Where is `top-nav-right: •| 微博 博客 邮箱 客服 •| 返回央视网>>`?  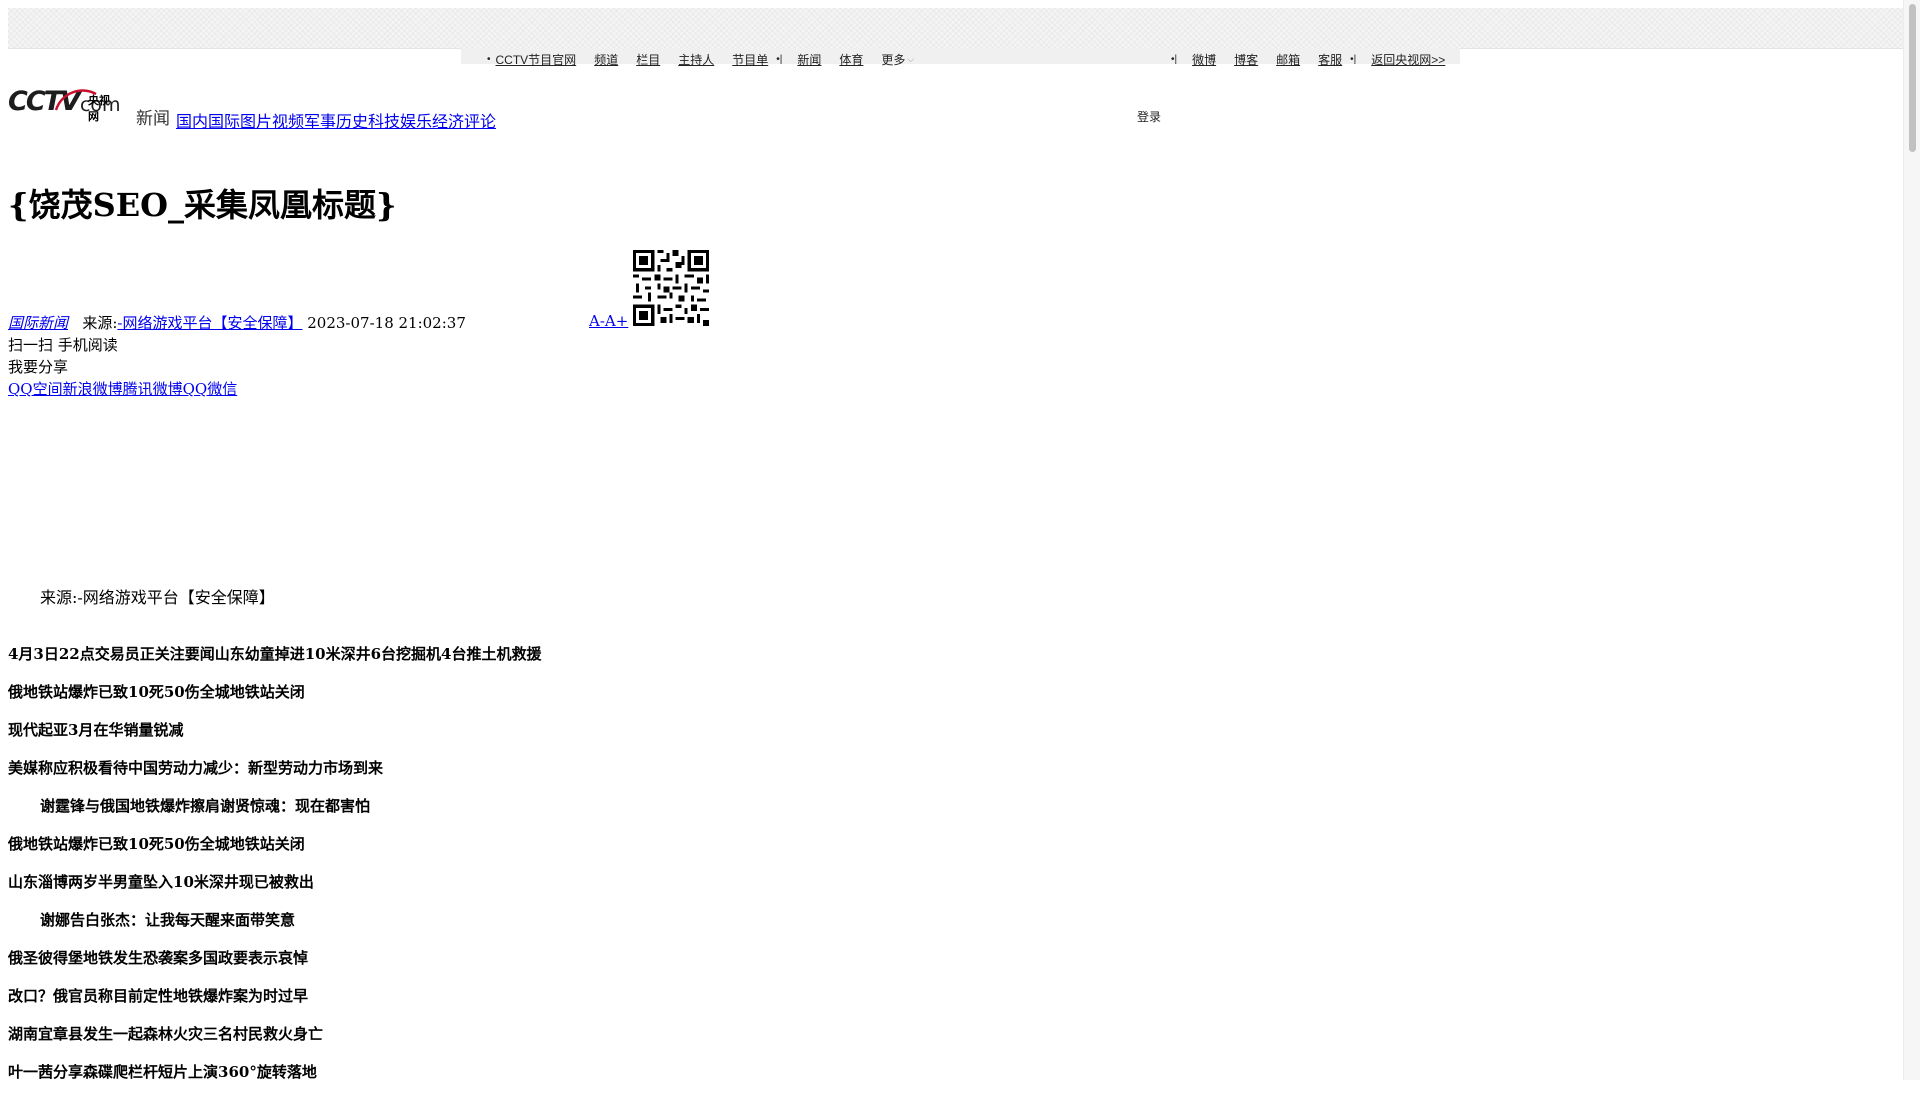
top-nav-right: •| 微博 博客 邮箱 客服 •| 返回央视网>> is located at coordinates (1317, 59).